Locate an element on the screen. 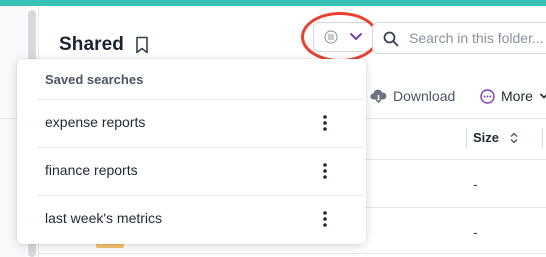 The image size is (546, 257). bookmark-icon is located at coordinates (142, 45).